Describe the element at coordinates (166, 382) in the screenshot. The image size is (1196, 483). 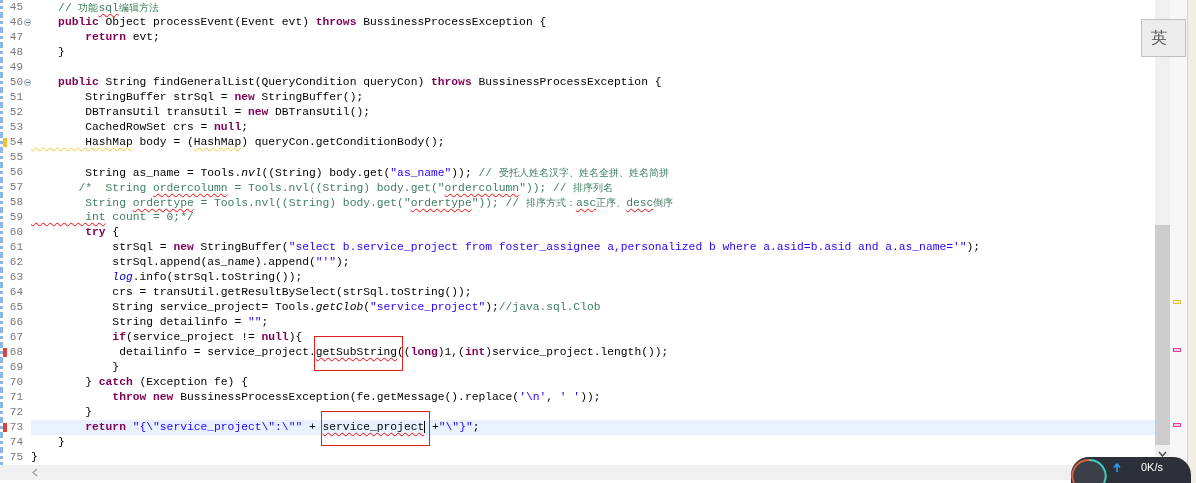
I see `code-line: } catch (Exception fe) {` at that location.